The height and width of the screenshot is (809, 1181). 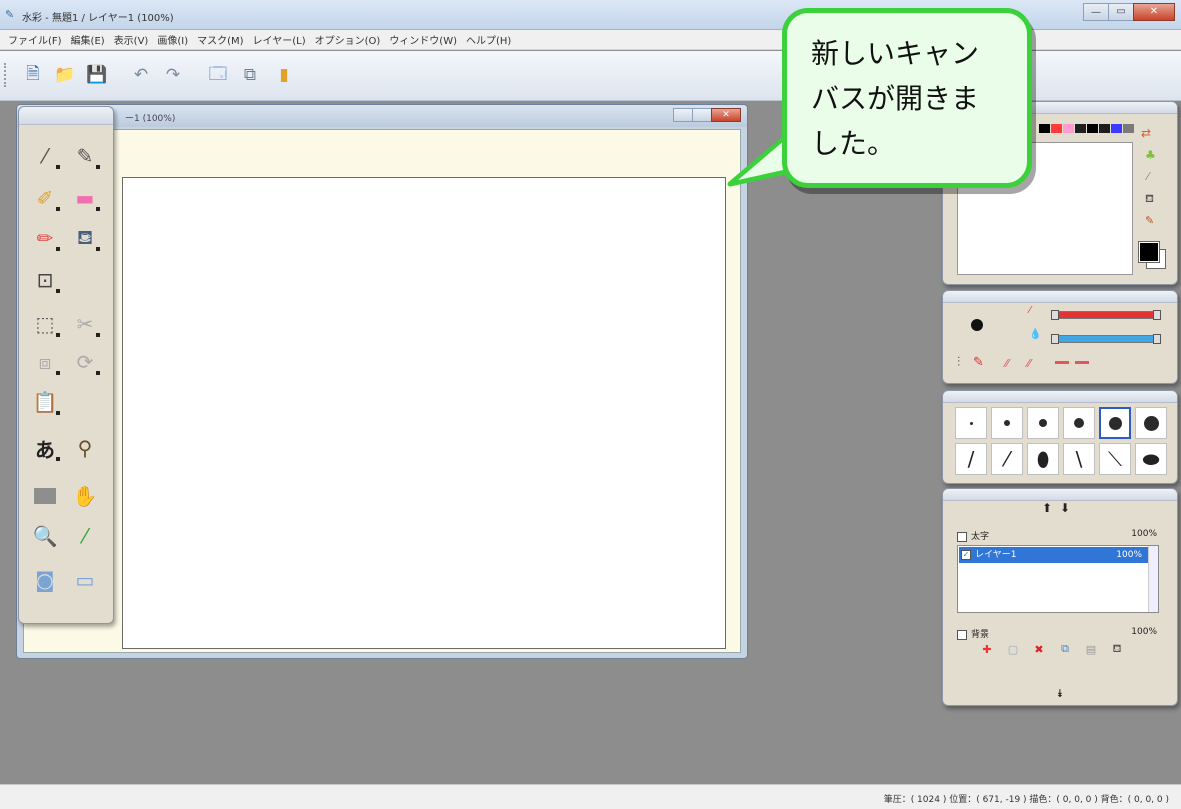 What do you see at coordinates (1060, 694) in the screenshot?
I see `expand-panel-icon: ⯯` at bounding box center [1060, 694].